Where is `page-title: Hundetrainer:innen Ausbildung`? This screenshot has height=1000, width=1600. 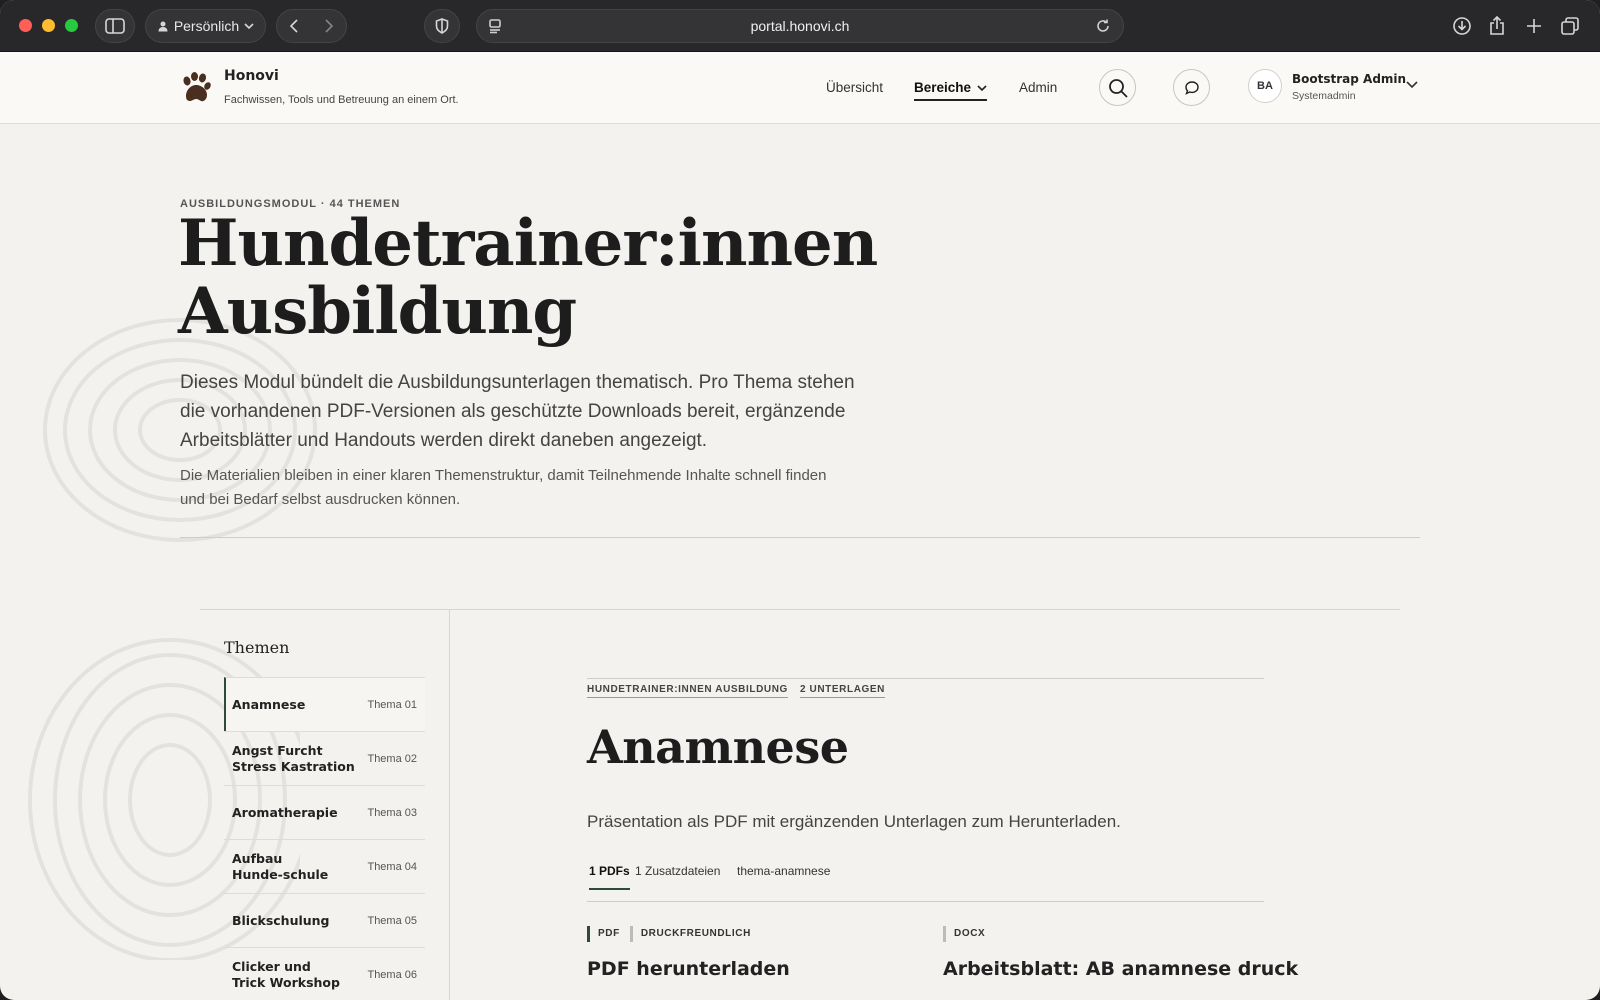
page-title: Hundetrainer:innen Ausbildung is located at coordinates (628, 278).